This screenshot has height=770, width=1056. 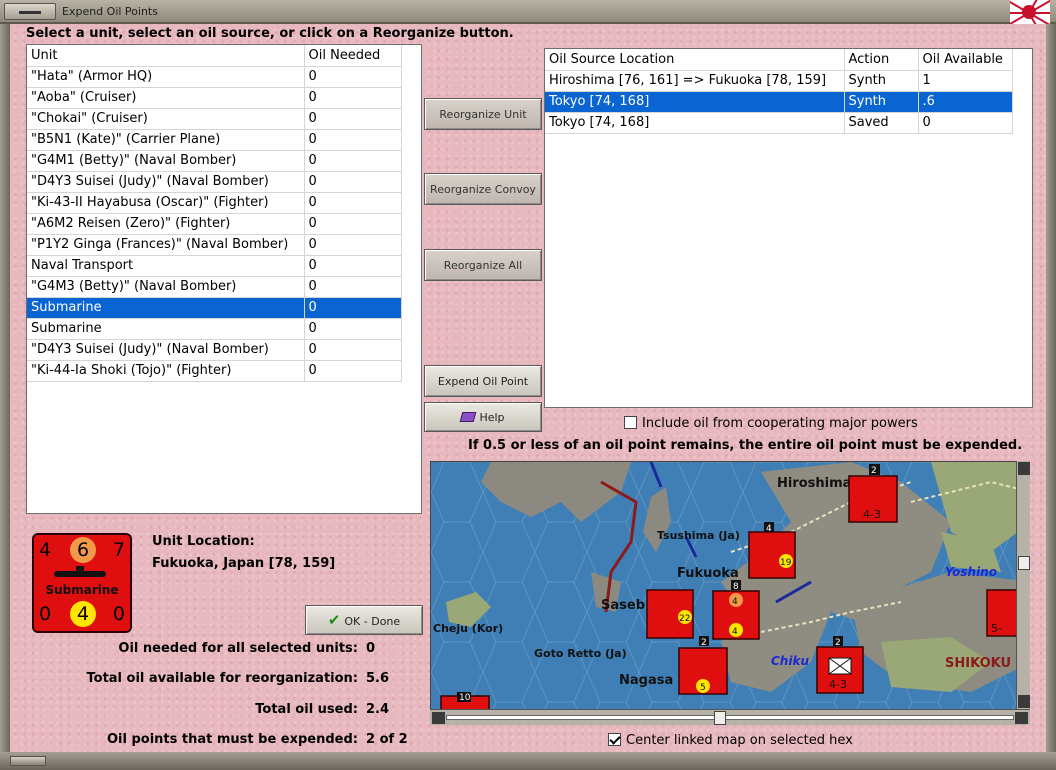 I want to click on unit-table-row: "Ki-43-II Hayabusa (Oscar)" (Fighter) 0, so click(x=214, y=203).